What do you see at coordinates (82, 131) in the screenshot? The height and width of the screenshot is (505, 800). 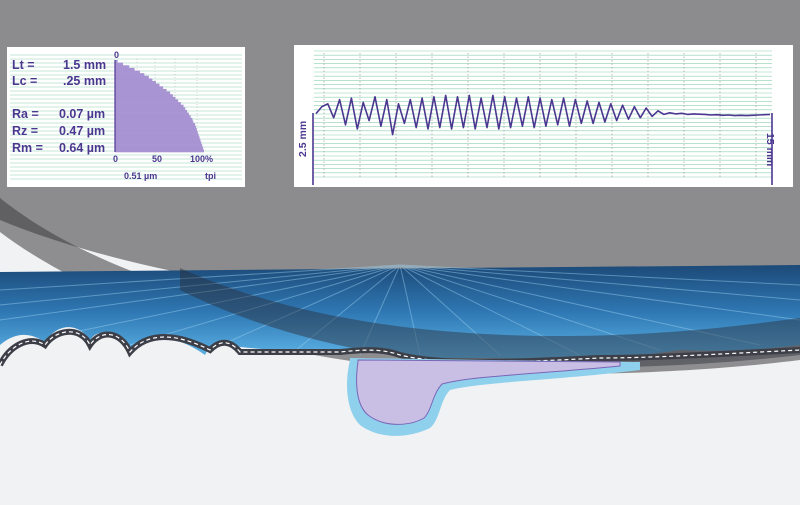 I see `stat-rz-value: 0.47 µm` at bounding box center [82, 131].